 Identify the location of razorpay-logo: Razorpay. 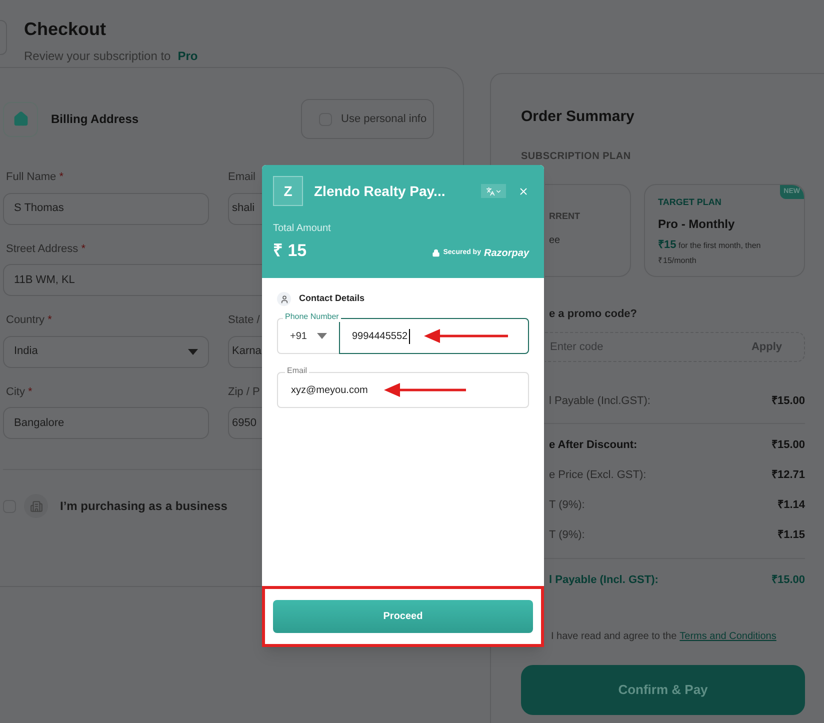
(506, 253).